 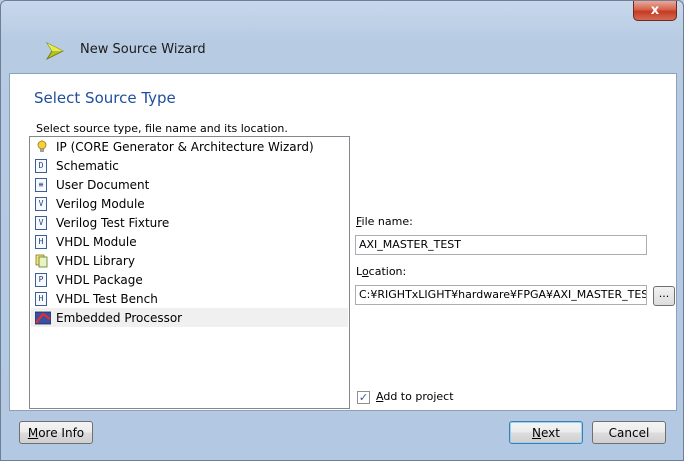 I want to click on vhdl-package-icon: P, so click(x=42, y=279).